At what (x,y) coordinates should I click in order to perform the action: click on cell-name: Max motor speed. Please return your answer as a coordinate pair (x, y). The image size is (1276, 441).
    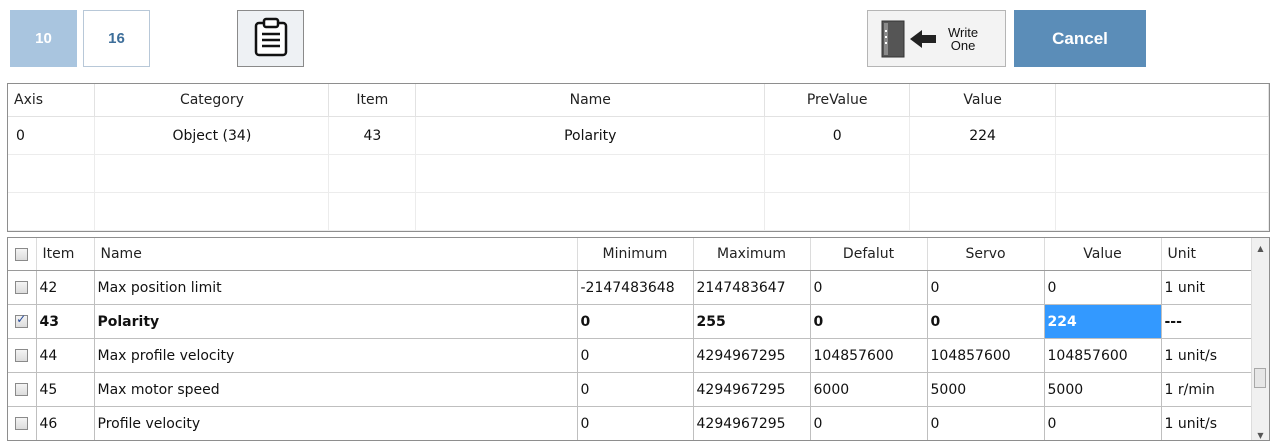
    Looking at the image, I should click on (336, 389).